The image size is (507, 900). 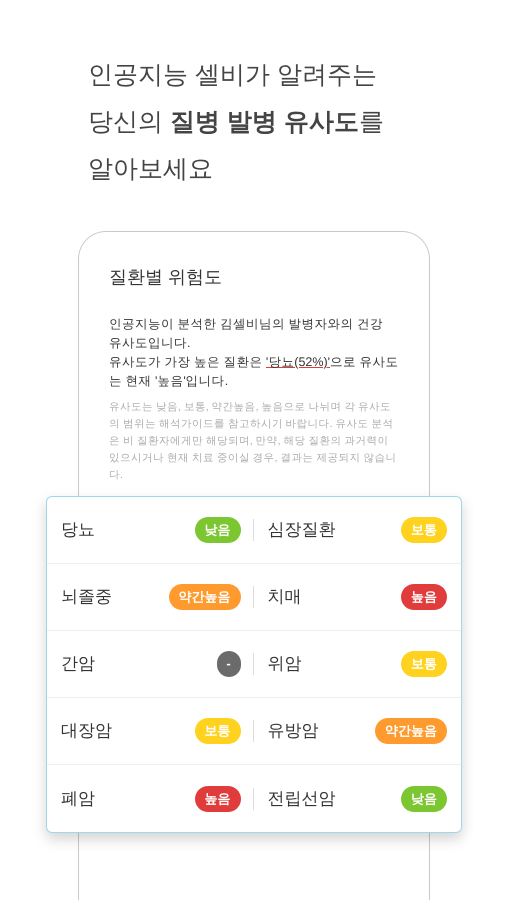 What do you see at coordinates (236, 122) in the screenshot?
I see `headline: 인공지능 셀비가 알려주는 당신의 질병 발병 유사도를 알아보세요` at bounding box center [236, 122].